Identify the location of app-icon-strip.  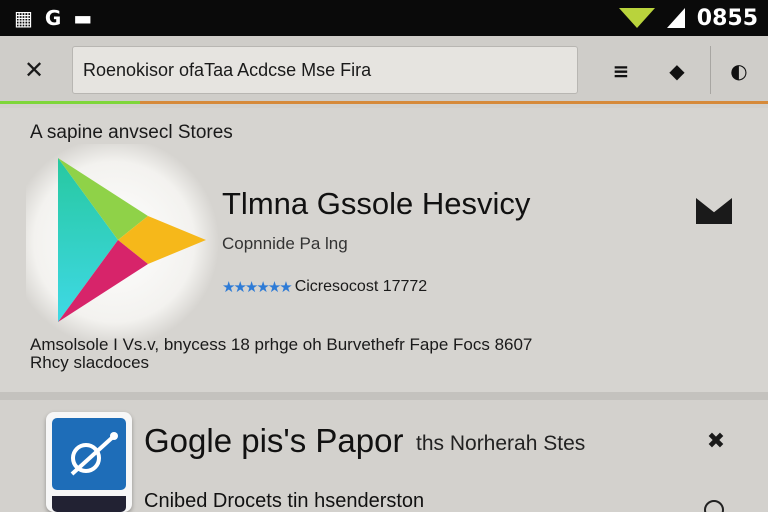
(89, 504).